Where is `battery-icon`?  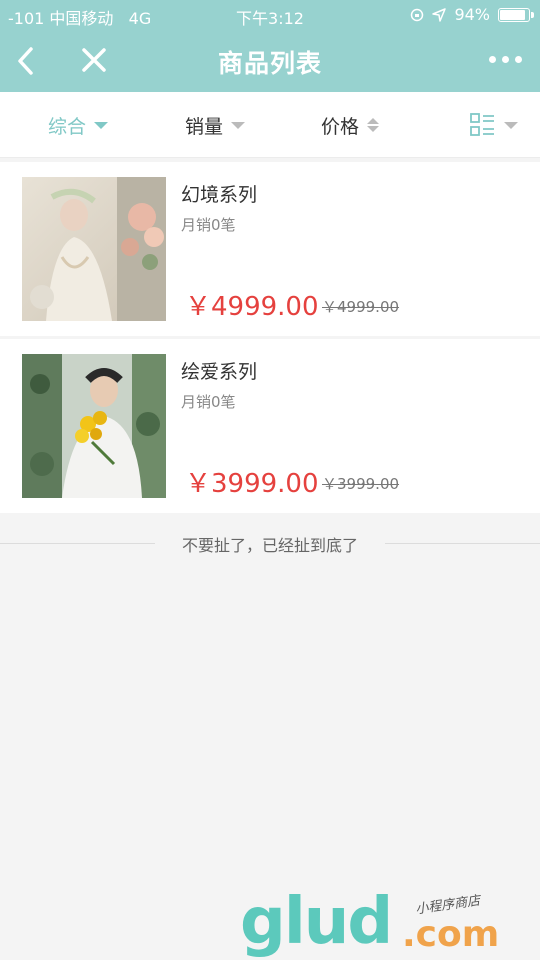
battery-icon is located at coordinates (516, 14).